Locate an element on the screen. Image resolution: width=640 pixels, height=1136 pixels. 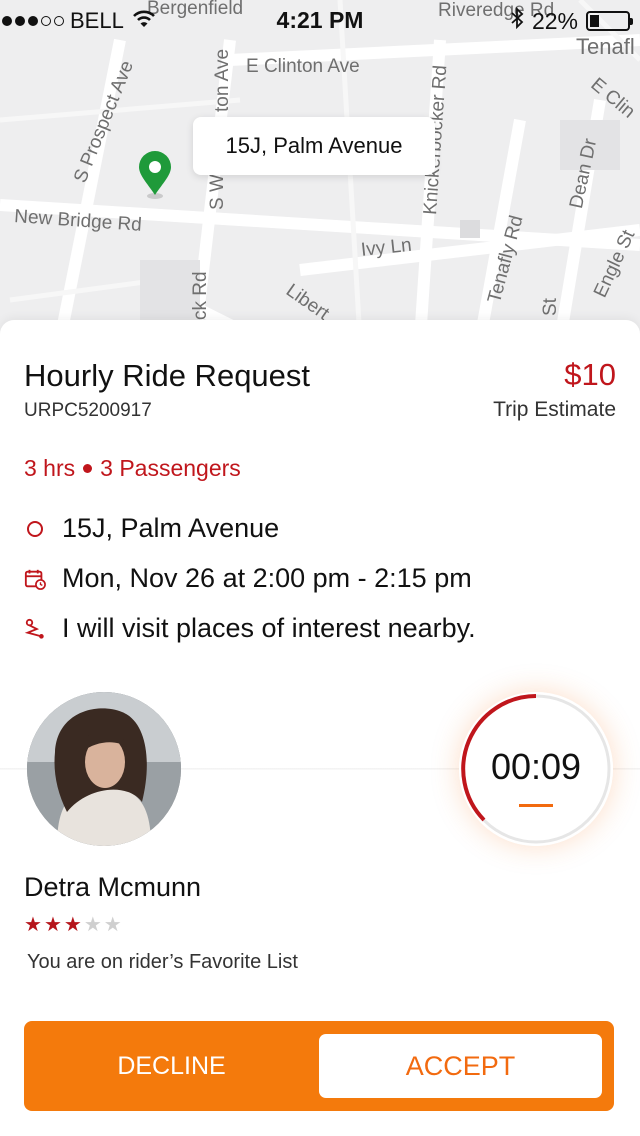
note-row: I will visit places of interest nearby. is located at coordinates (250, 628).